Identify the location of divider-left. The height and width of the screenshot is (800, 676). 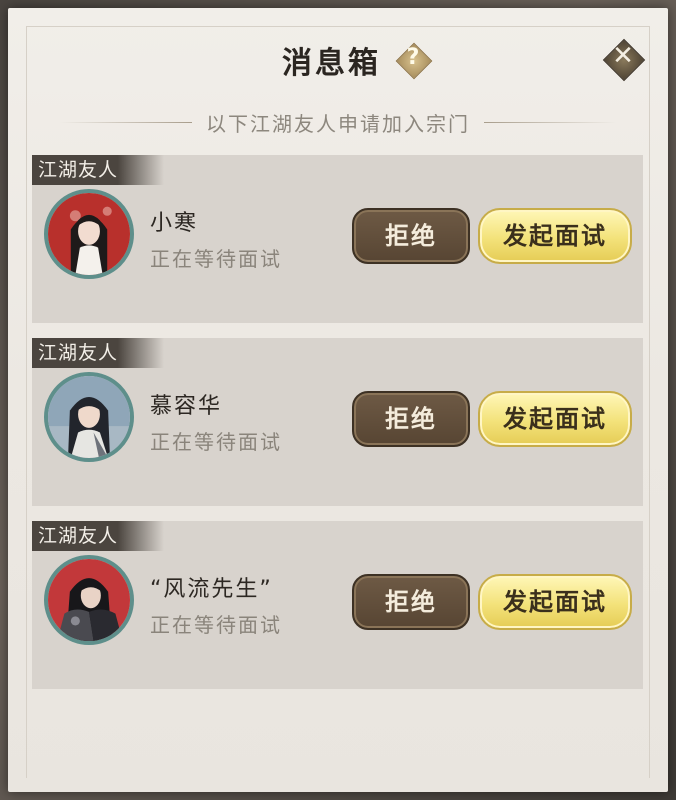
(126, 122).